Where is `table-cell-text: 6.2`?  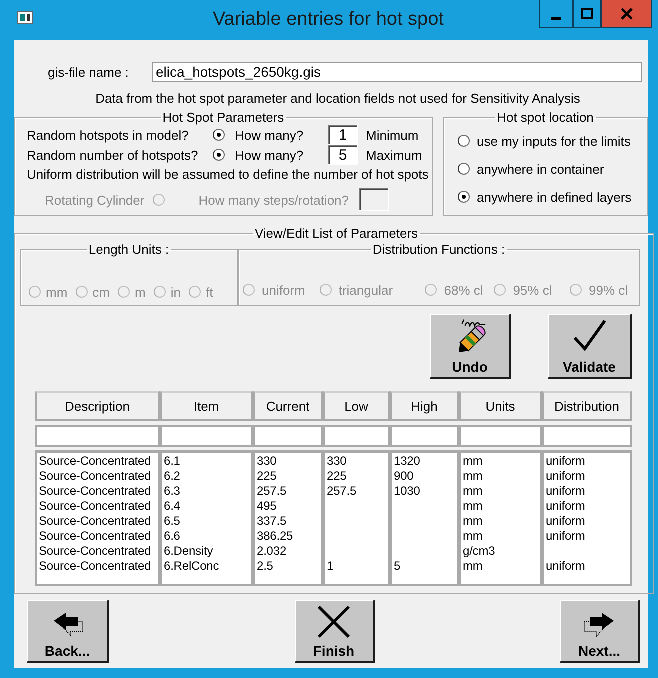 table-cell-text: 6.2 is located at coordinates (173, 476).